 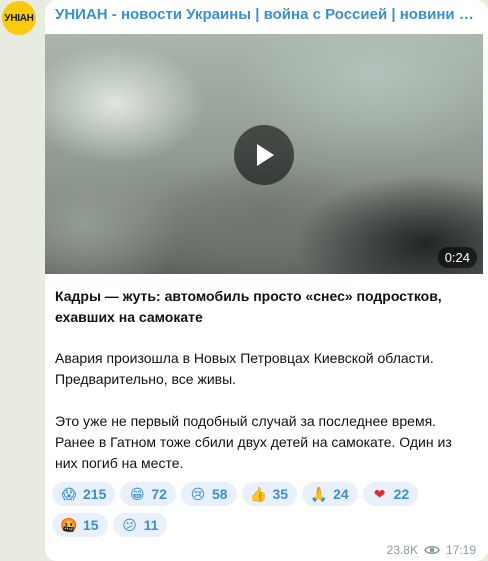 I want to click on play-button, so click(x=264, y=155).